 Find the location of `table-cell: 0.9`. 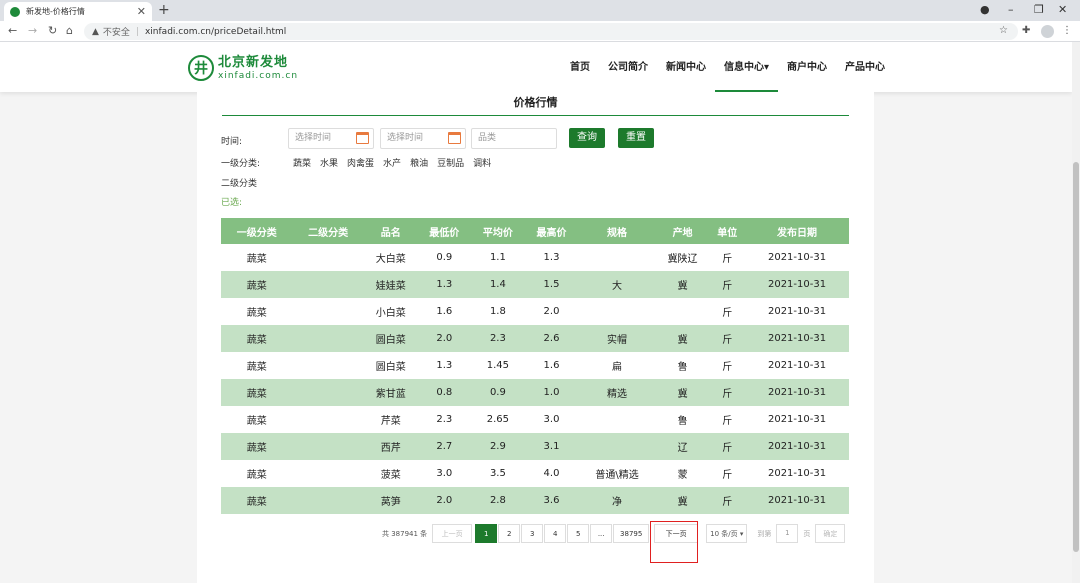

table-cell: 0.9 is located at coordinates (444, 257).